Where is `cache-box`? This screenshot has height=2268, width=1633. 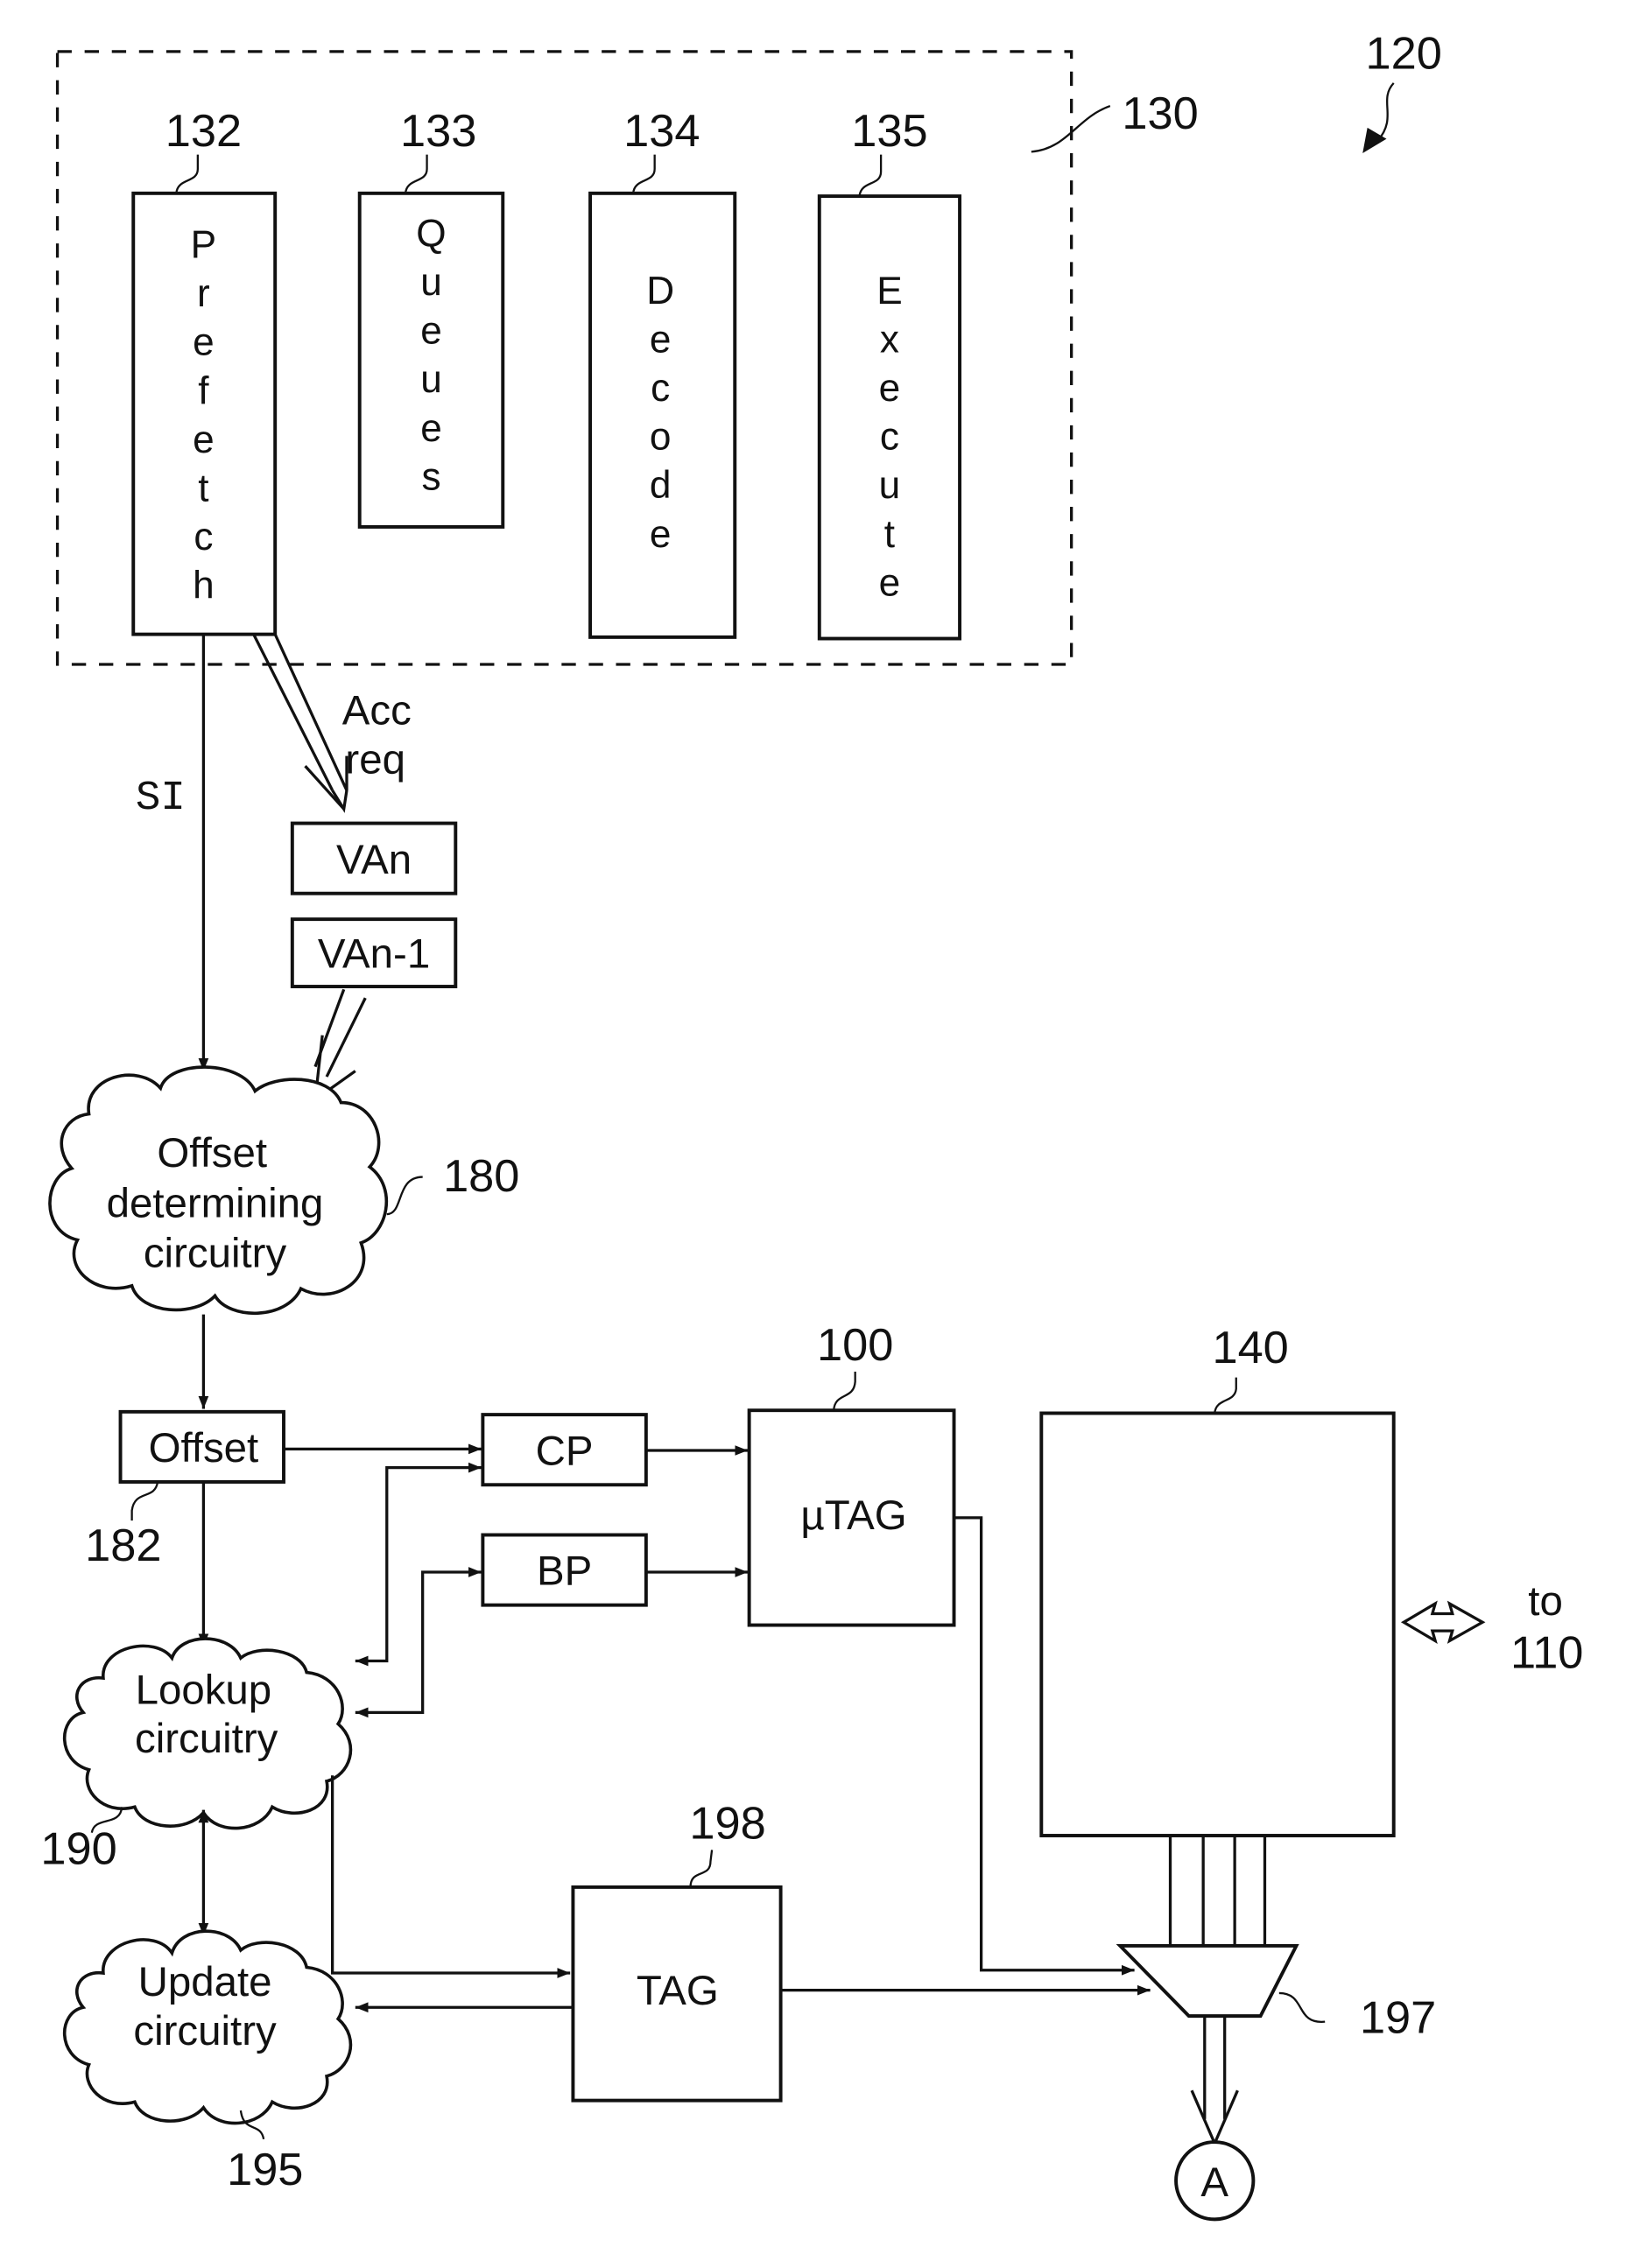
cache-box is located at coordinates (1217, 1624).